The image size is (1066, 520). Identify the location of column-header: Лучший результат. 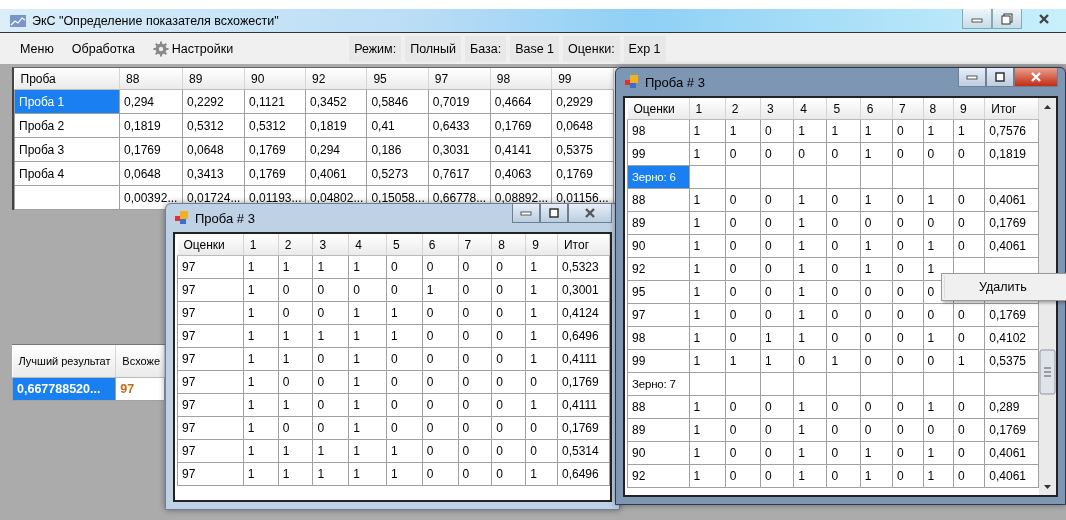
(64, 361).